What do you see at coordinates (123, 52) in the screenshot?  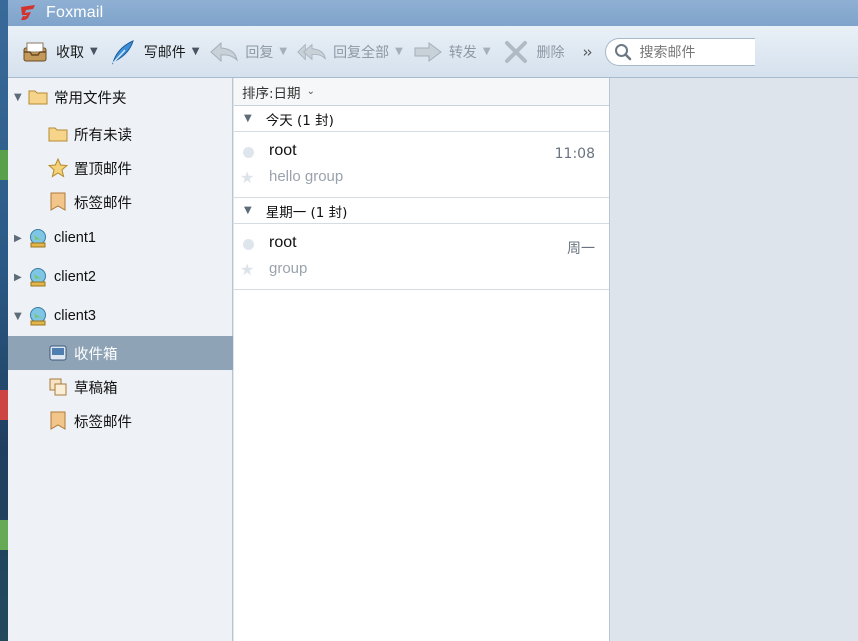 I see `feather-pen-icon` at bounding box center [123, 52].